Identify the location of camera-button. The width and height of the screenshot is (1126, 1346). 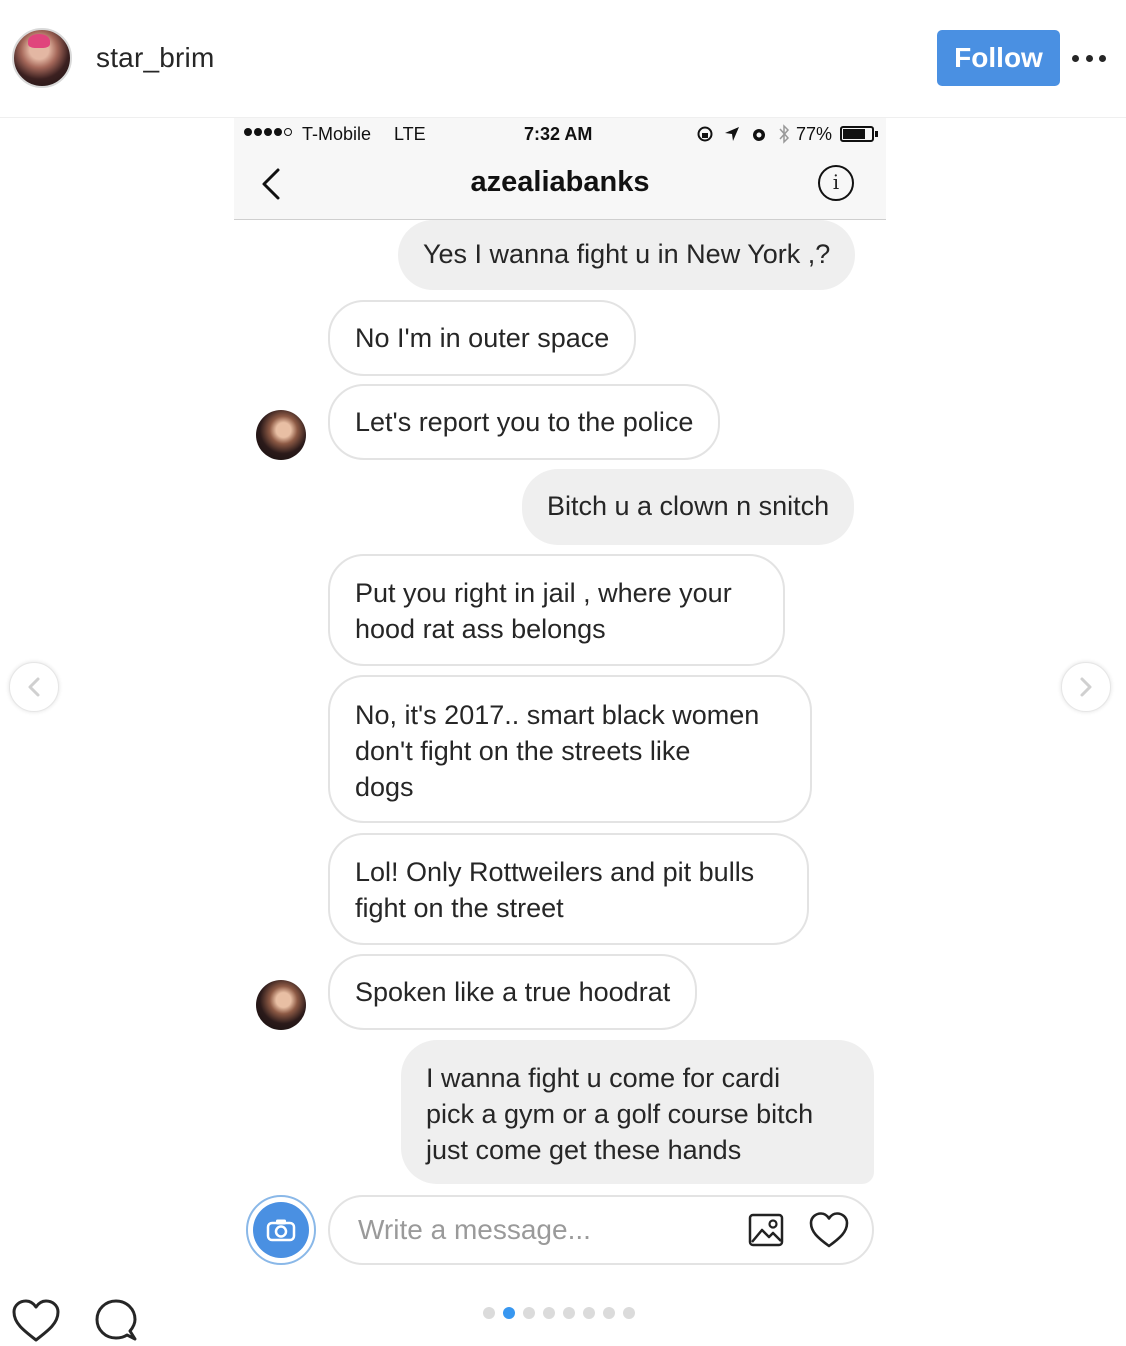
(281, 1230).